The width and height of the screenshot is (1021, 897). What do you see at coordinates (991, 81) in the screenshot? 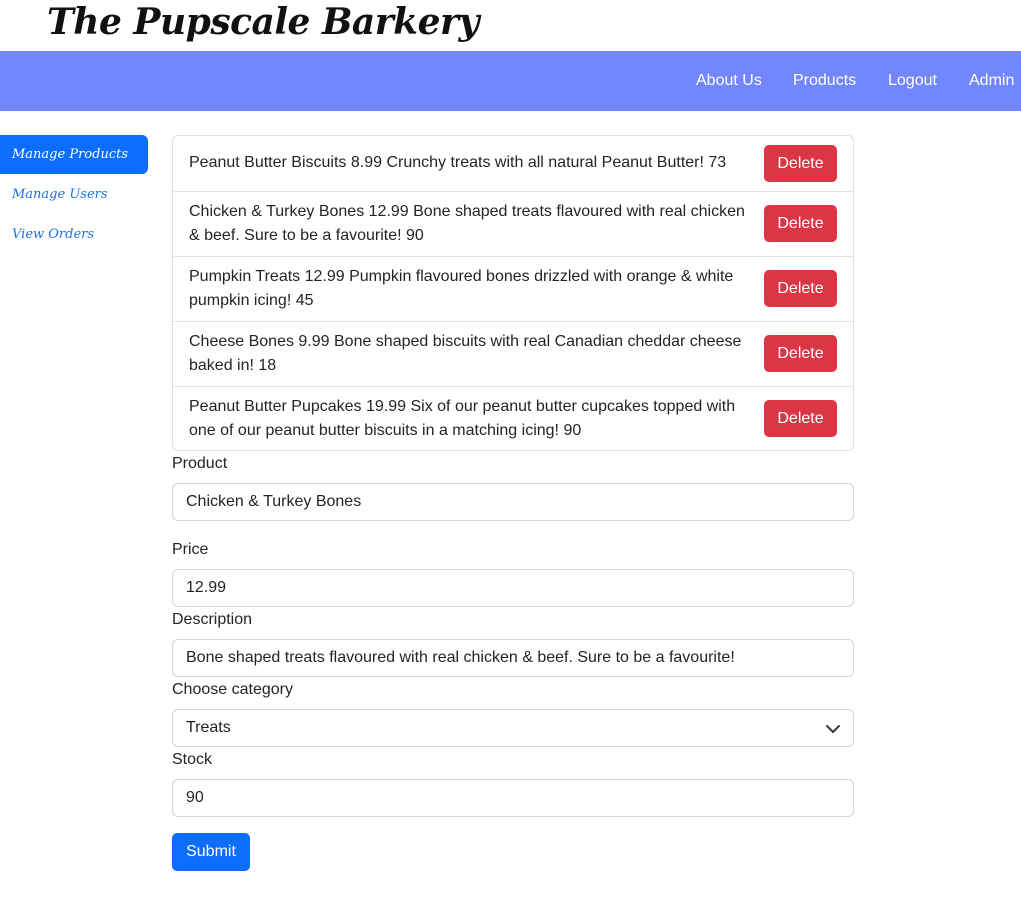
I see `nav-admin: Admin` at bounding box center [991, 81].